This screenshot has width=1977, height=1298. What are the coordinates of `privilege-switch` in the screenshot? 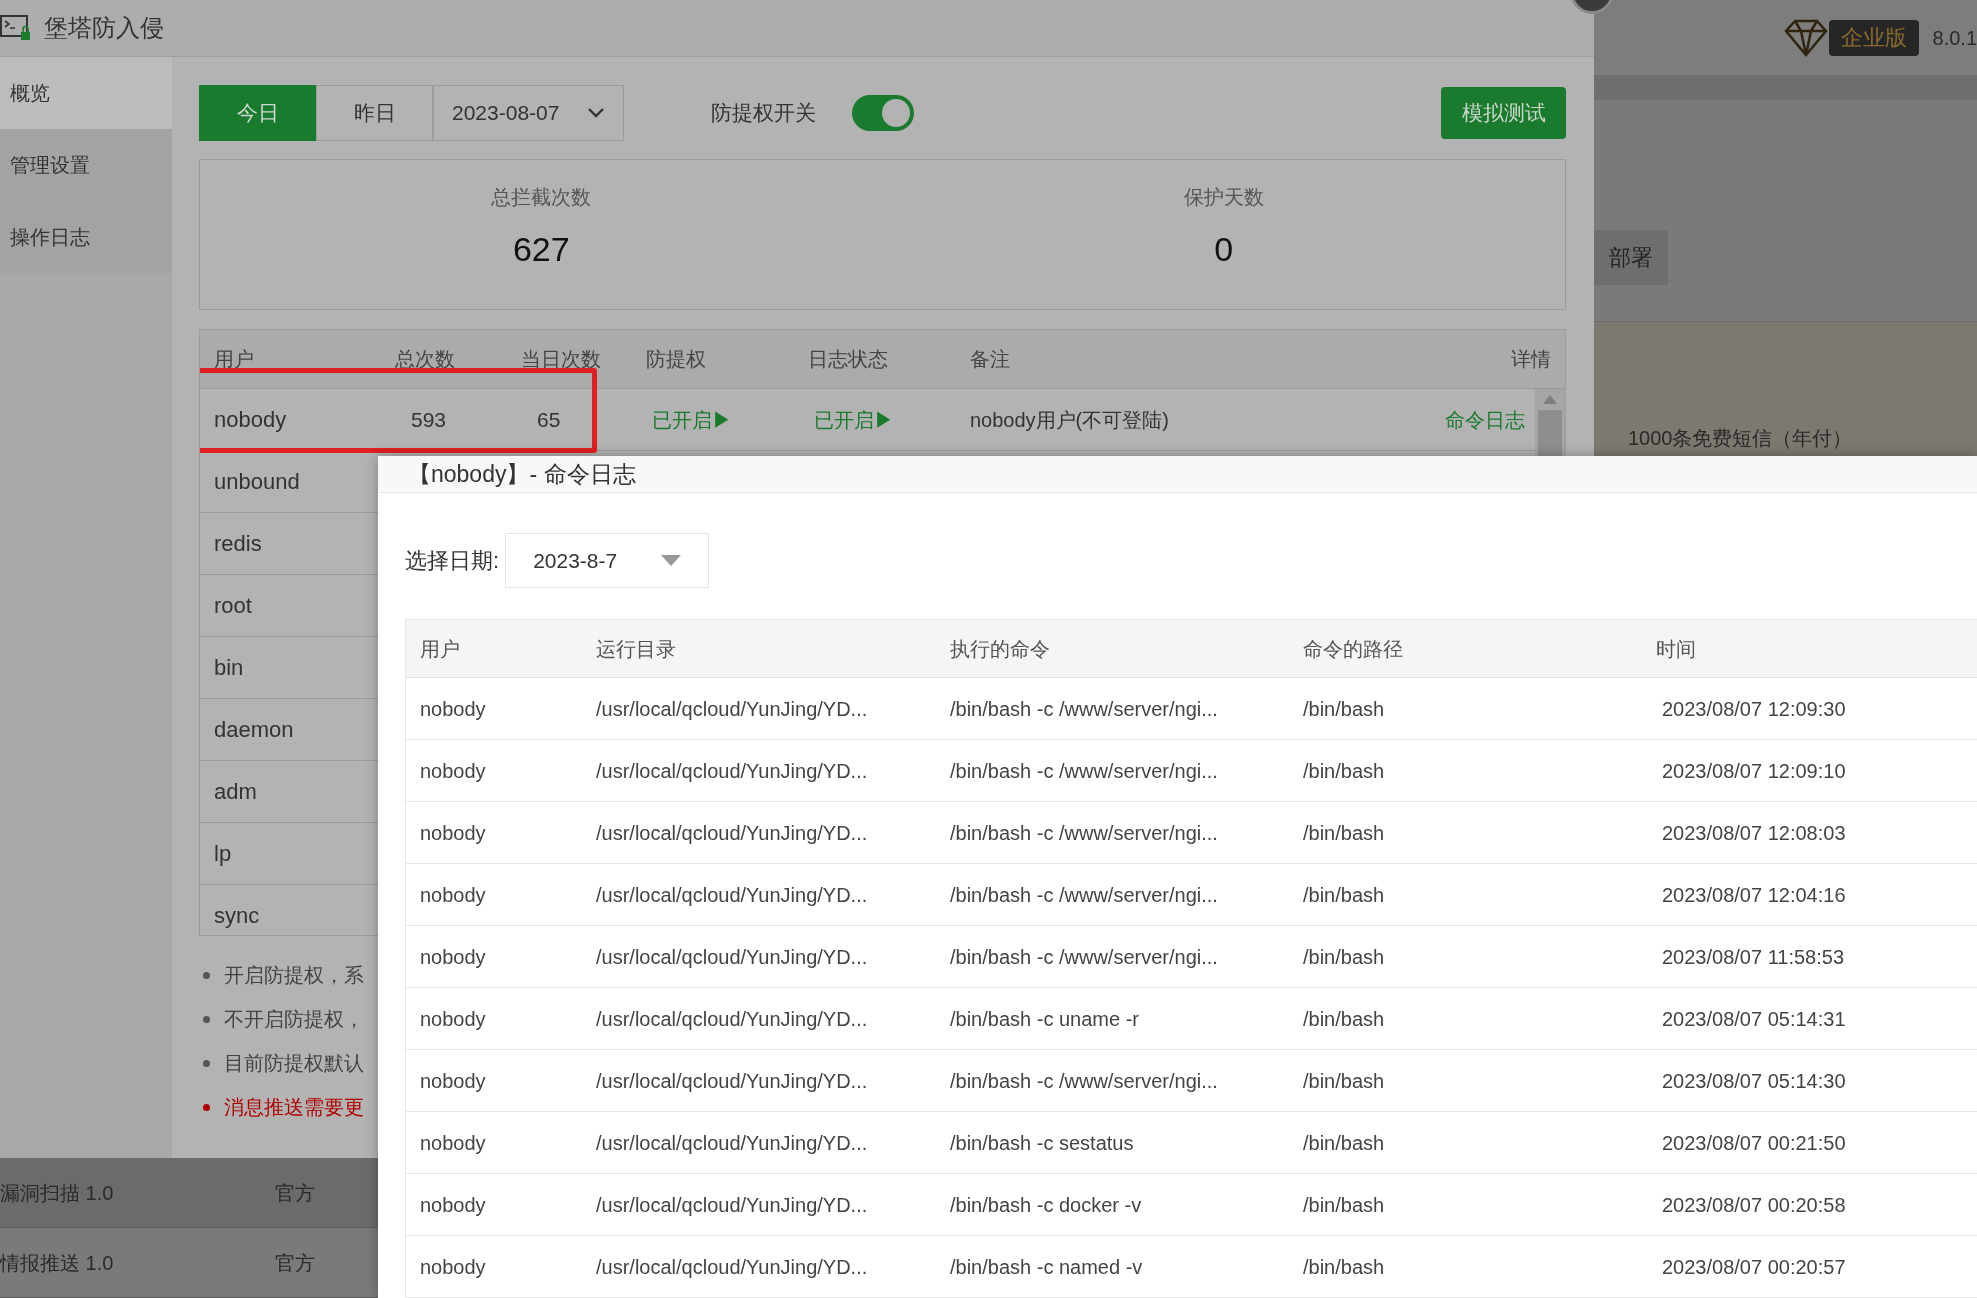 It's located at (883, 112).